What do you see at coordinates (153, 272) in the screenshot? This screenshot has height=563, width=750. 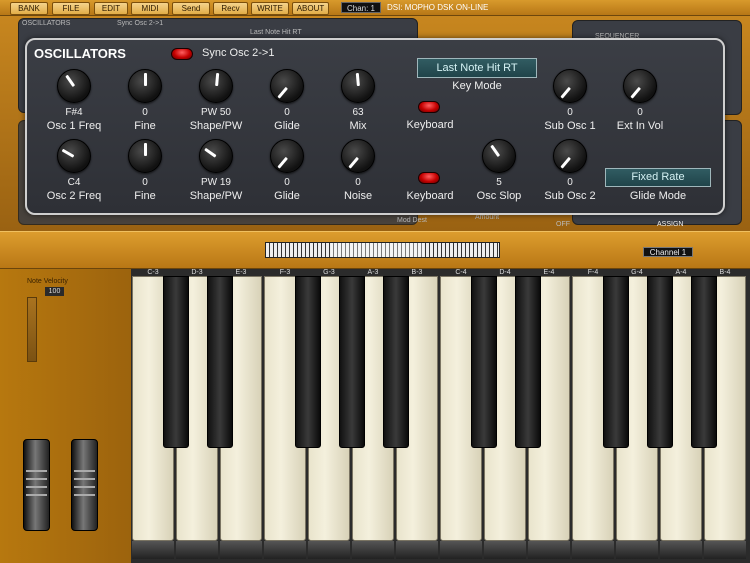 I see `key-label: C-3` at bounding box center [153, 272].